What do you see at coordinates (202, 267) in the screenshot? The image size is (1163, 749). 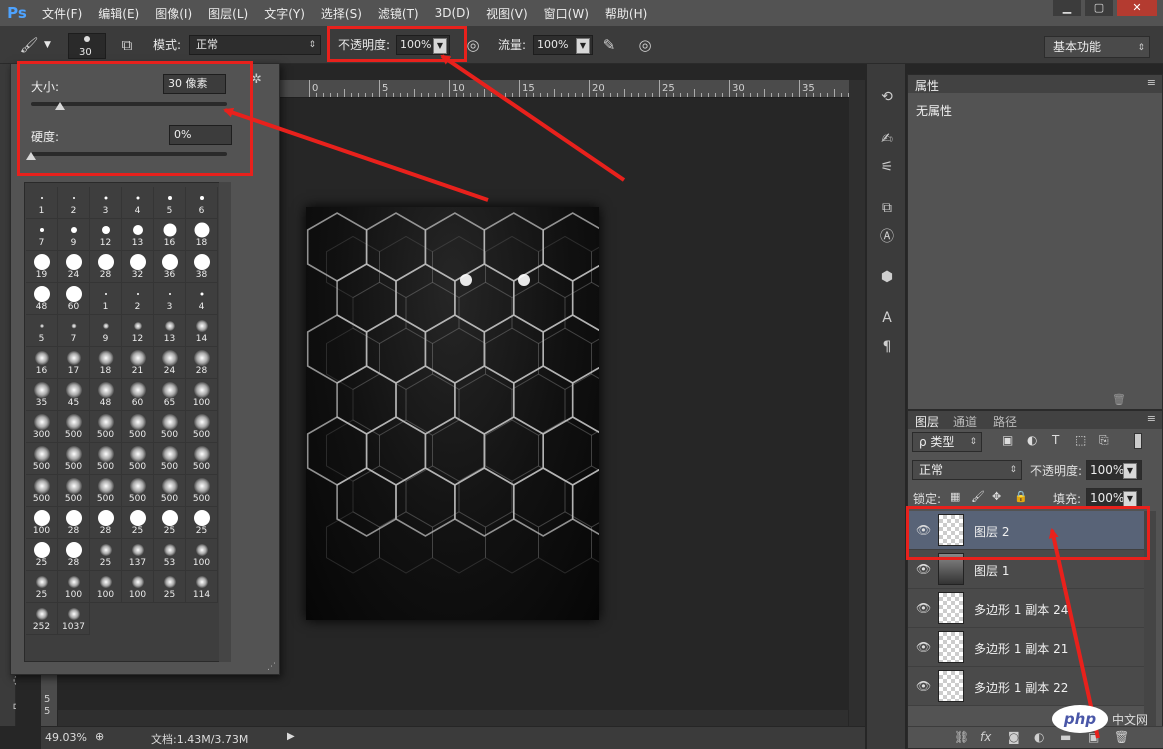 I see `brush-preset: 38` at bounding box center [202, 267].